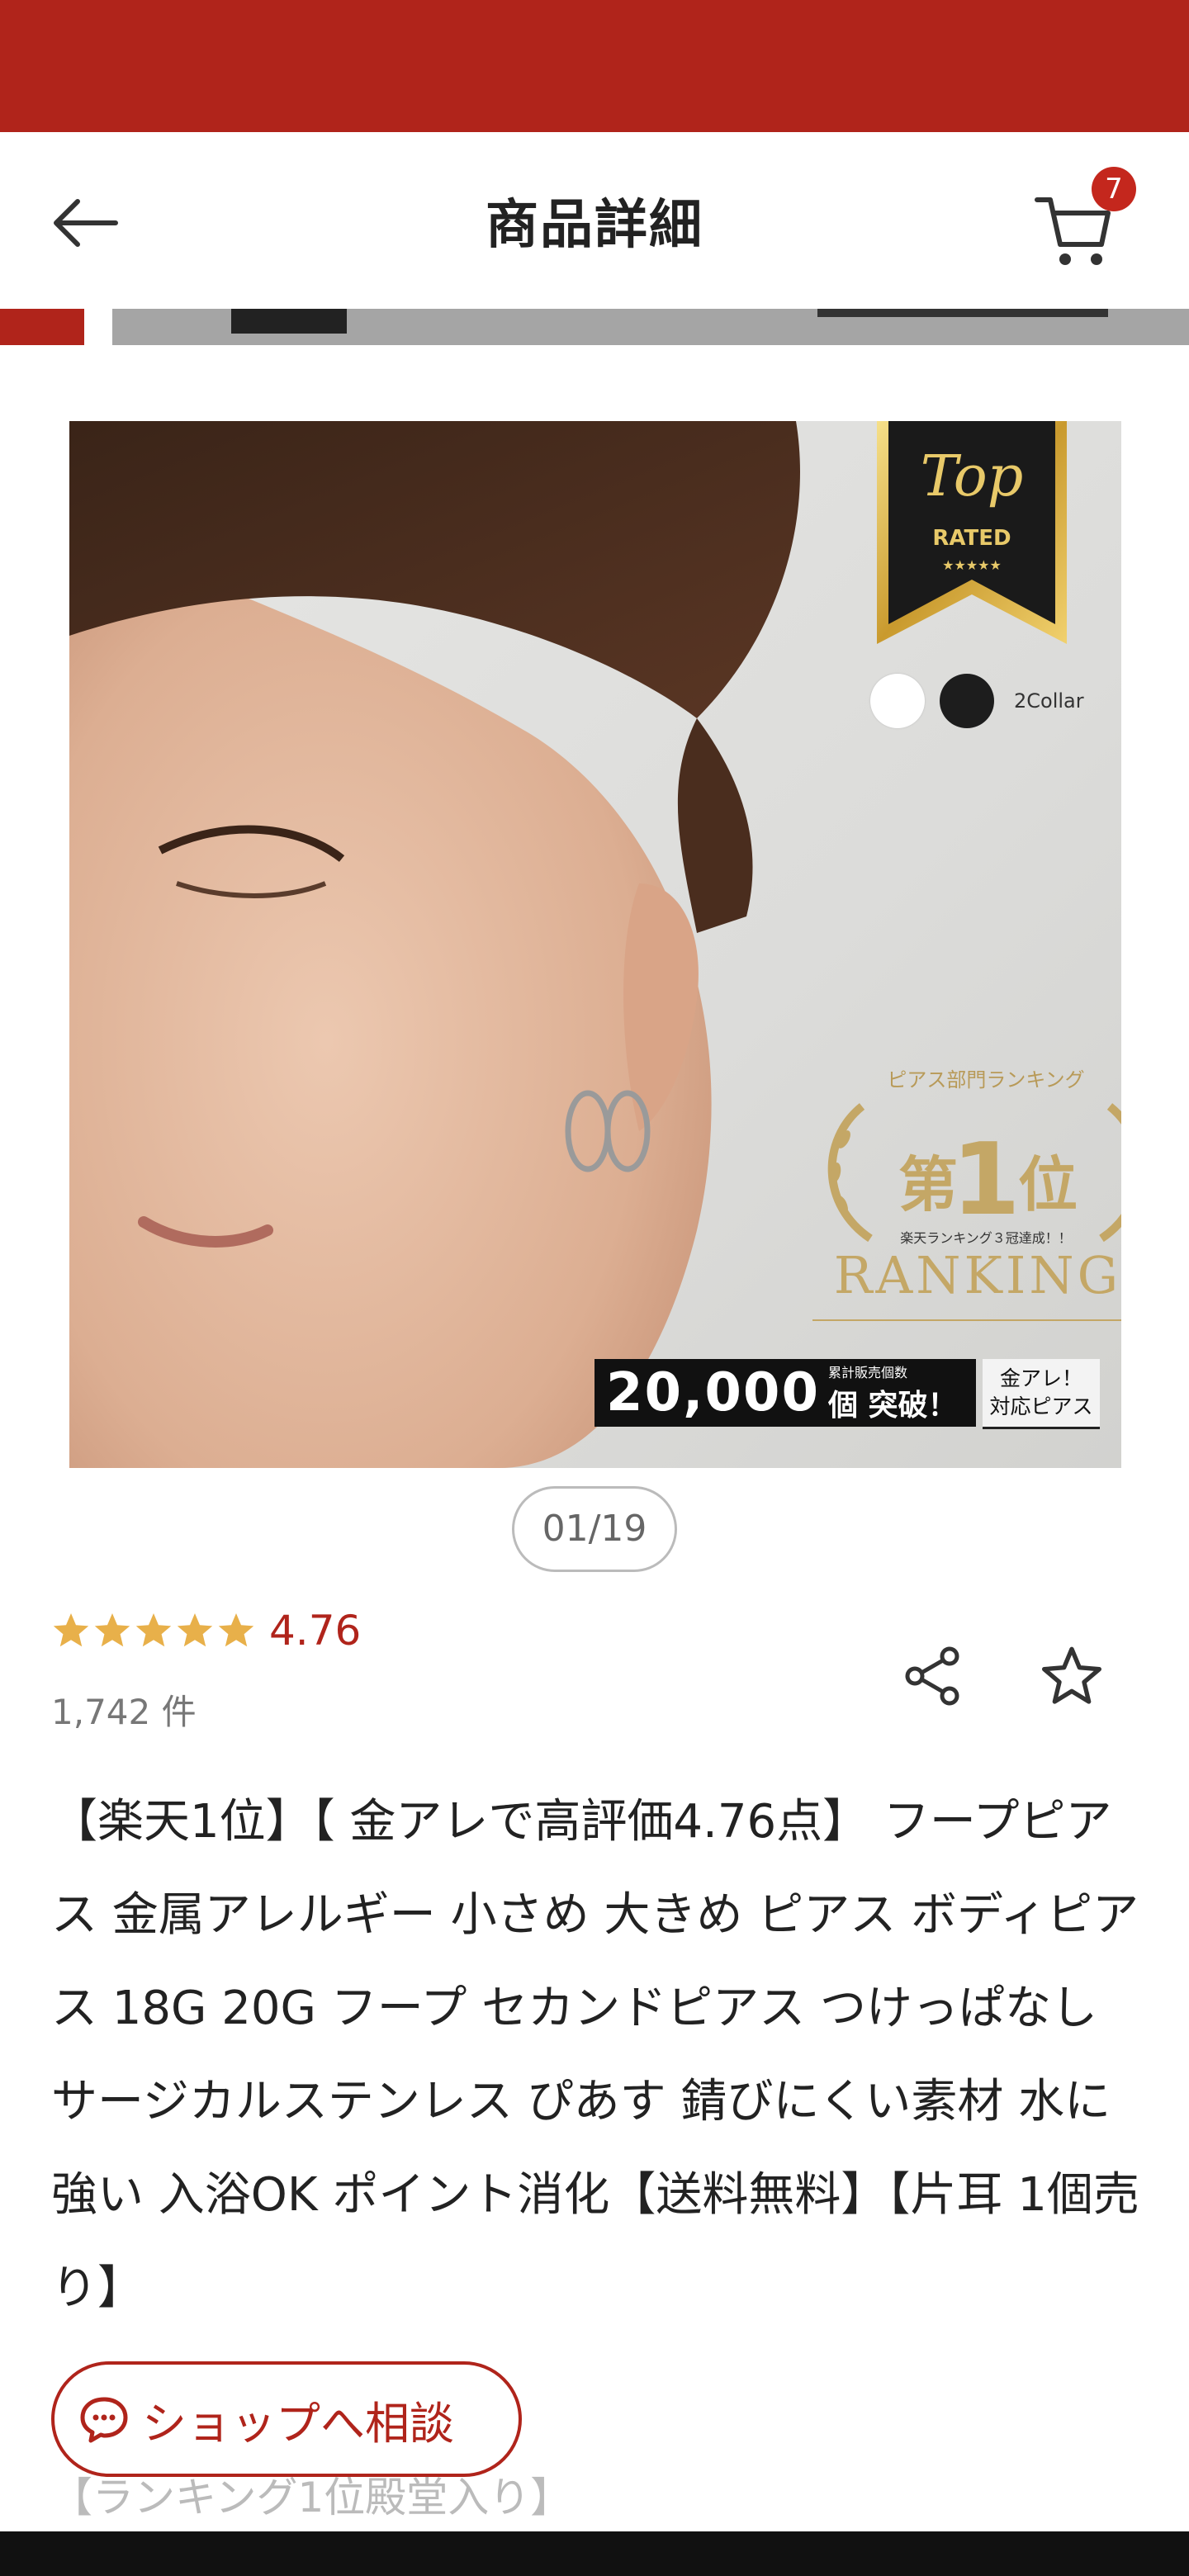 The height and width of the screenshot is (2576, 1189). I want to click on svg-text: 楽天ランキング３冠達成！！, so click(986, 1238).